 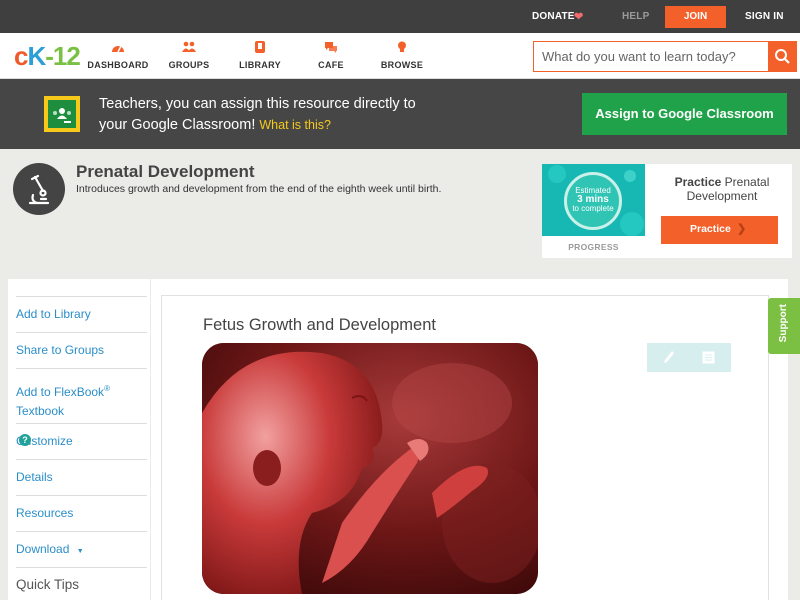 I want to click on add-to-flexbook-link: Add to FlexBook® Textbook, so click(x=81, y=395).